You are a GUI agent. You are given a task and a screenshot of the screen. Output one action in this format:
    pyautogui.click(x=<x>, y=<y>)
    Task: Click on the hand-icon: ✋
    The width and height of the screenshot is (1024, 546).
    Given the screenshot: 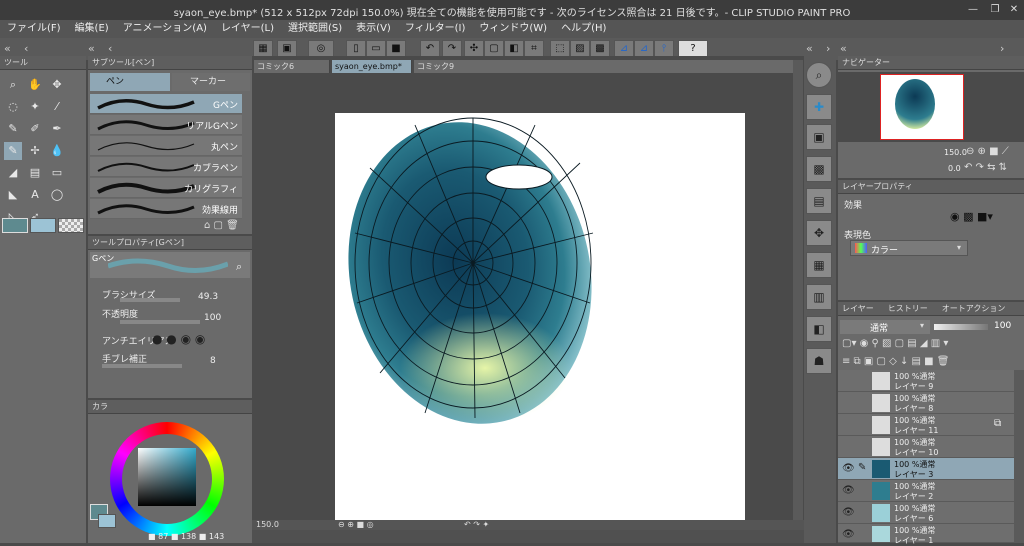 What is the action you would take?
    pyautogui.click(x=35, y=85)
    